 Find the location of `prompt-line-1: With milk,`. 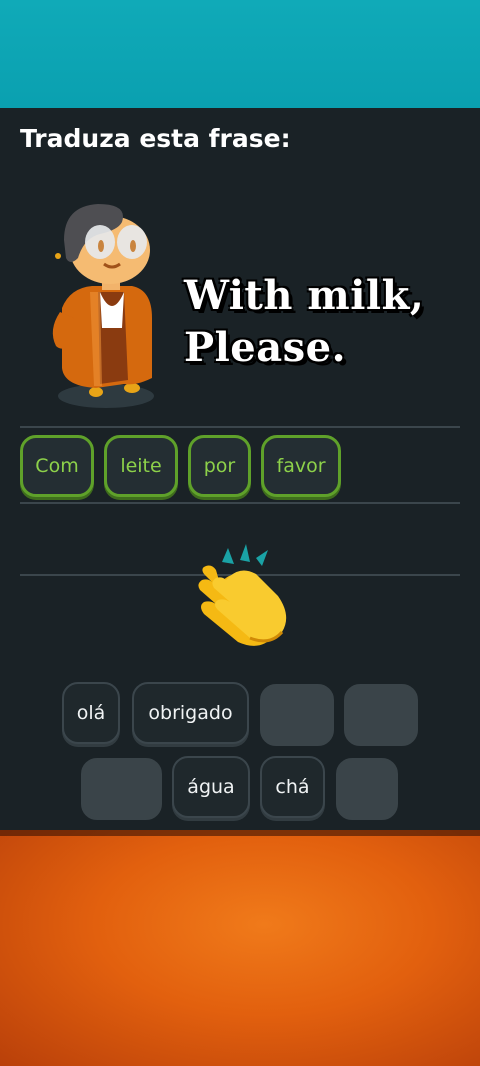

prompt-line-1: With milk, is located at coordinates (304, 295).